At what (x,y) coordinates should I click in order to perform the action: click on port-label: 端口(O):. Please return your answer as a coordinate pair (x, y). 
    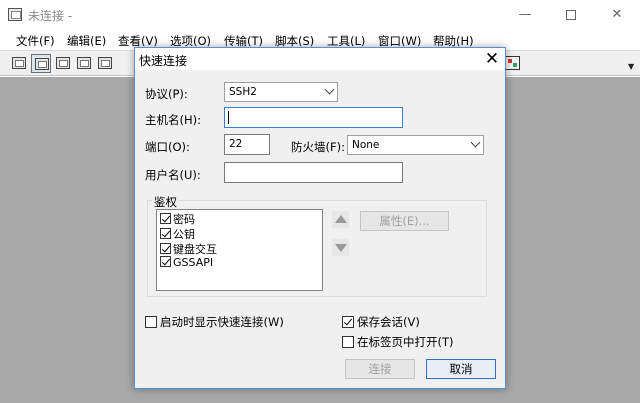
    Looking at the image, I should click on (167, 147).